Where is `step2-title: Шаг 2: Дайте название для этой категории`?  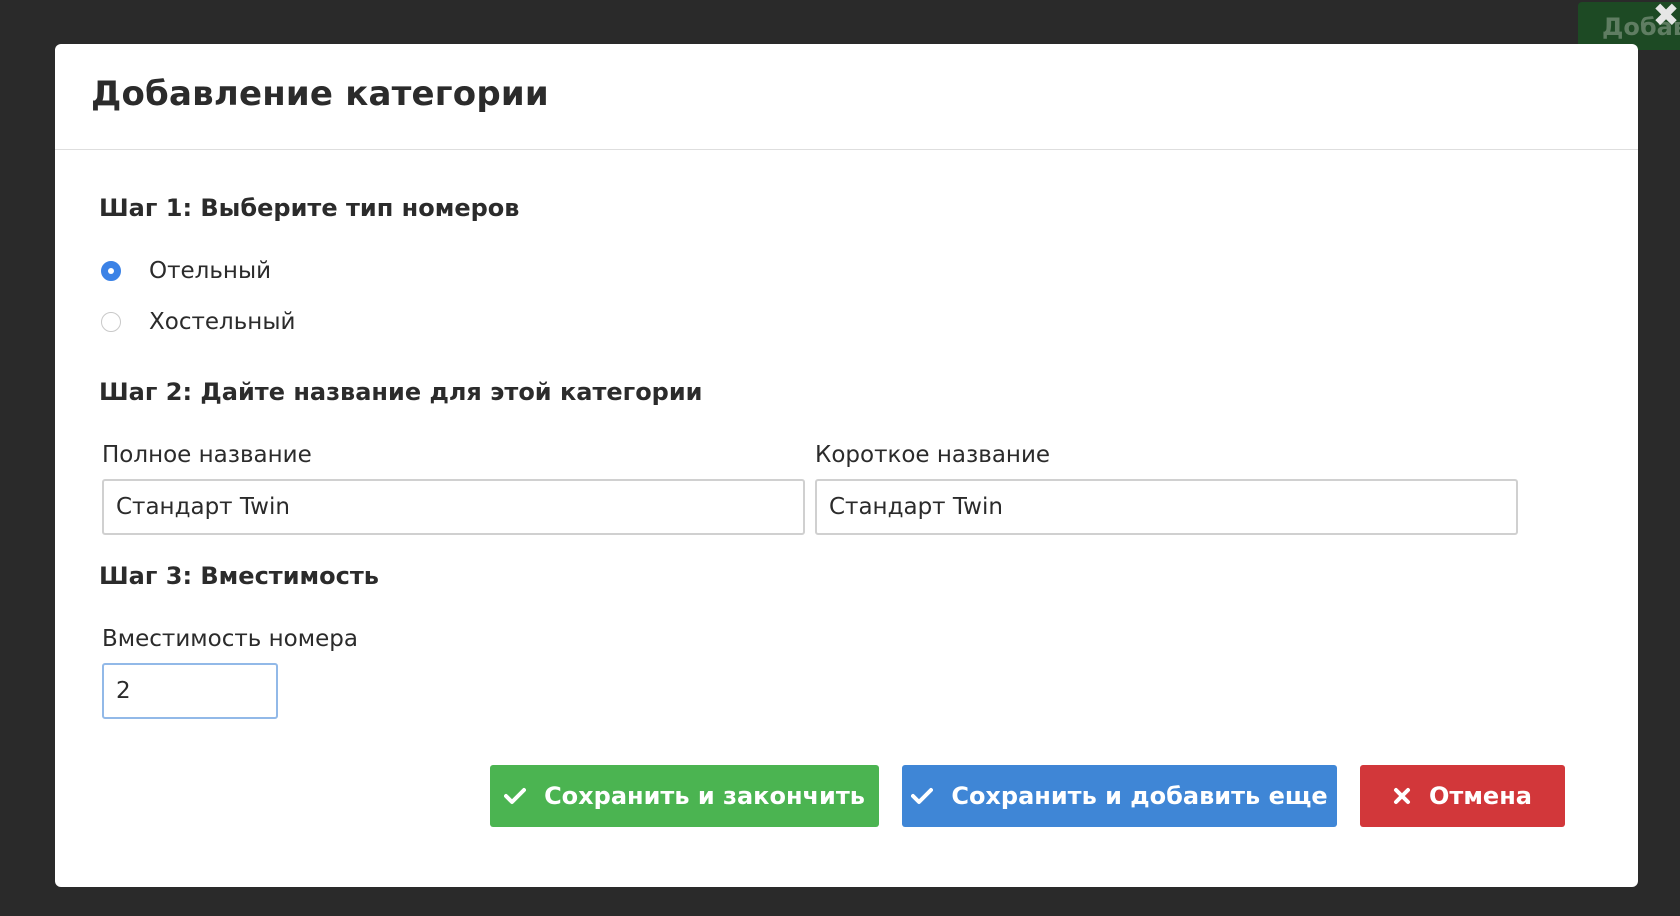
step2-title: Шаг 2: Дайте название для этой категории is located at coordinates (401, 392).